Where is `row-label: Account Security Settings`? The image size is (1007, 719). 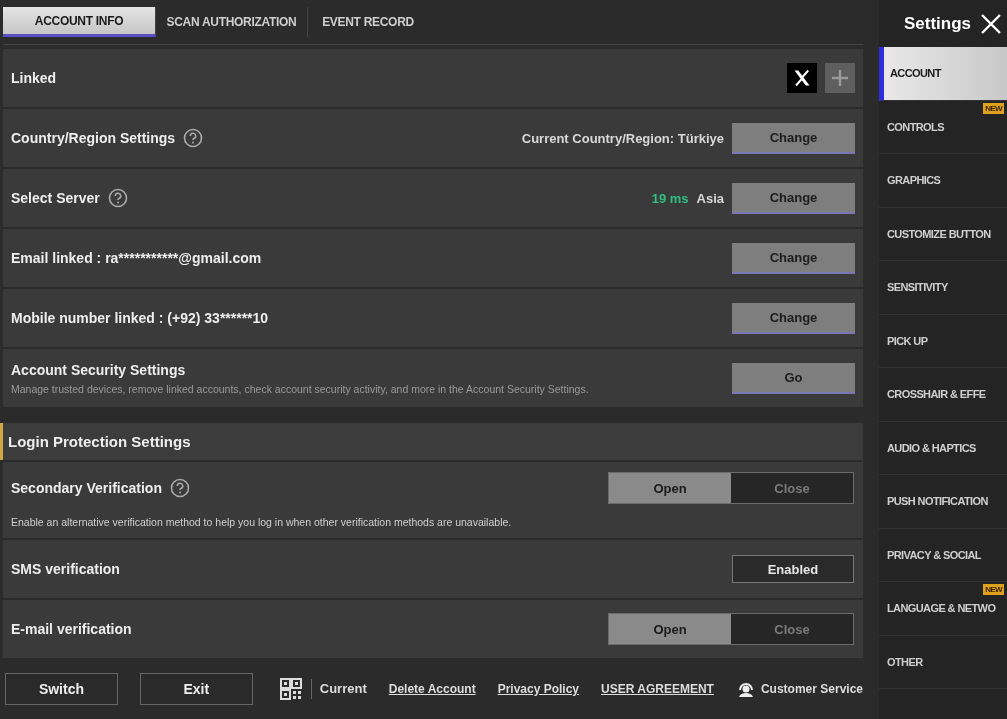 row-label: Account Security Settings is located at coordinates (99, 369).